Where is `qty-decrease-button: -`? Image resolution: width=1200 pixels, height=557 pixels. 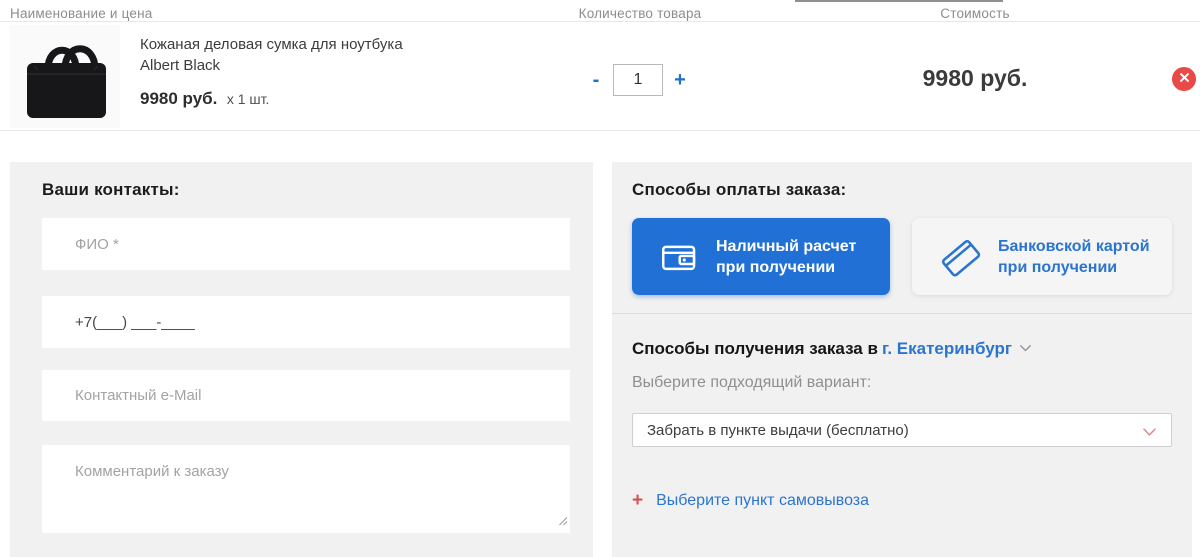 qty-decrease-button: - is located at coordinates (596, 80).